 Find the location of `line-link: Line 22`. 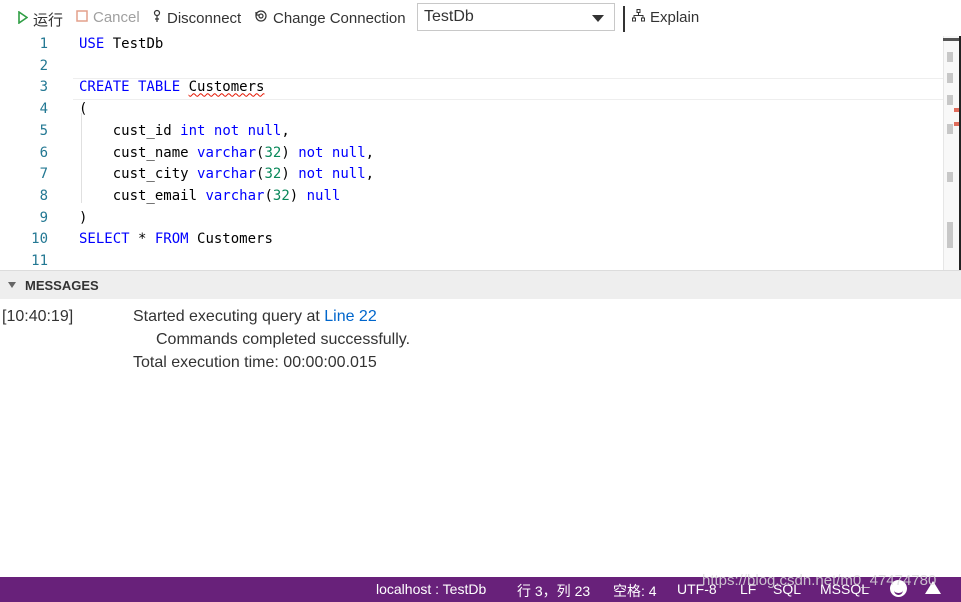

line-link: Line 22 is located at coordinates (350, 316).